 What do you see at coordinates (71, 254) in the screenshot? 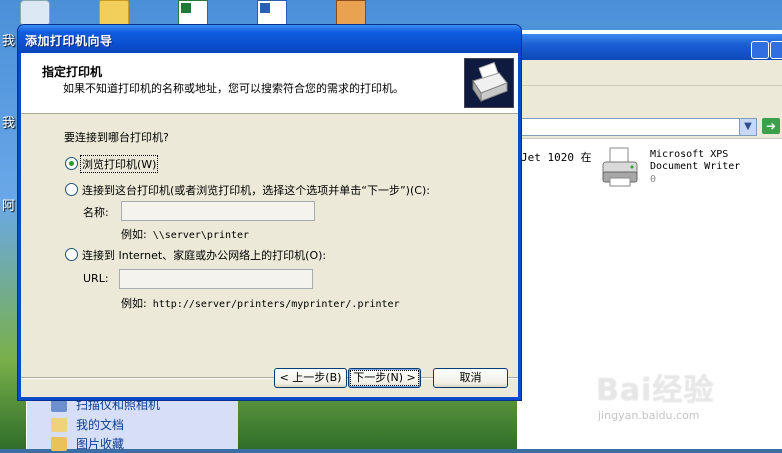
I see `radio-connect-internet-printer` at bounding box center [71, 254].